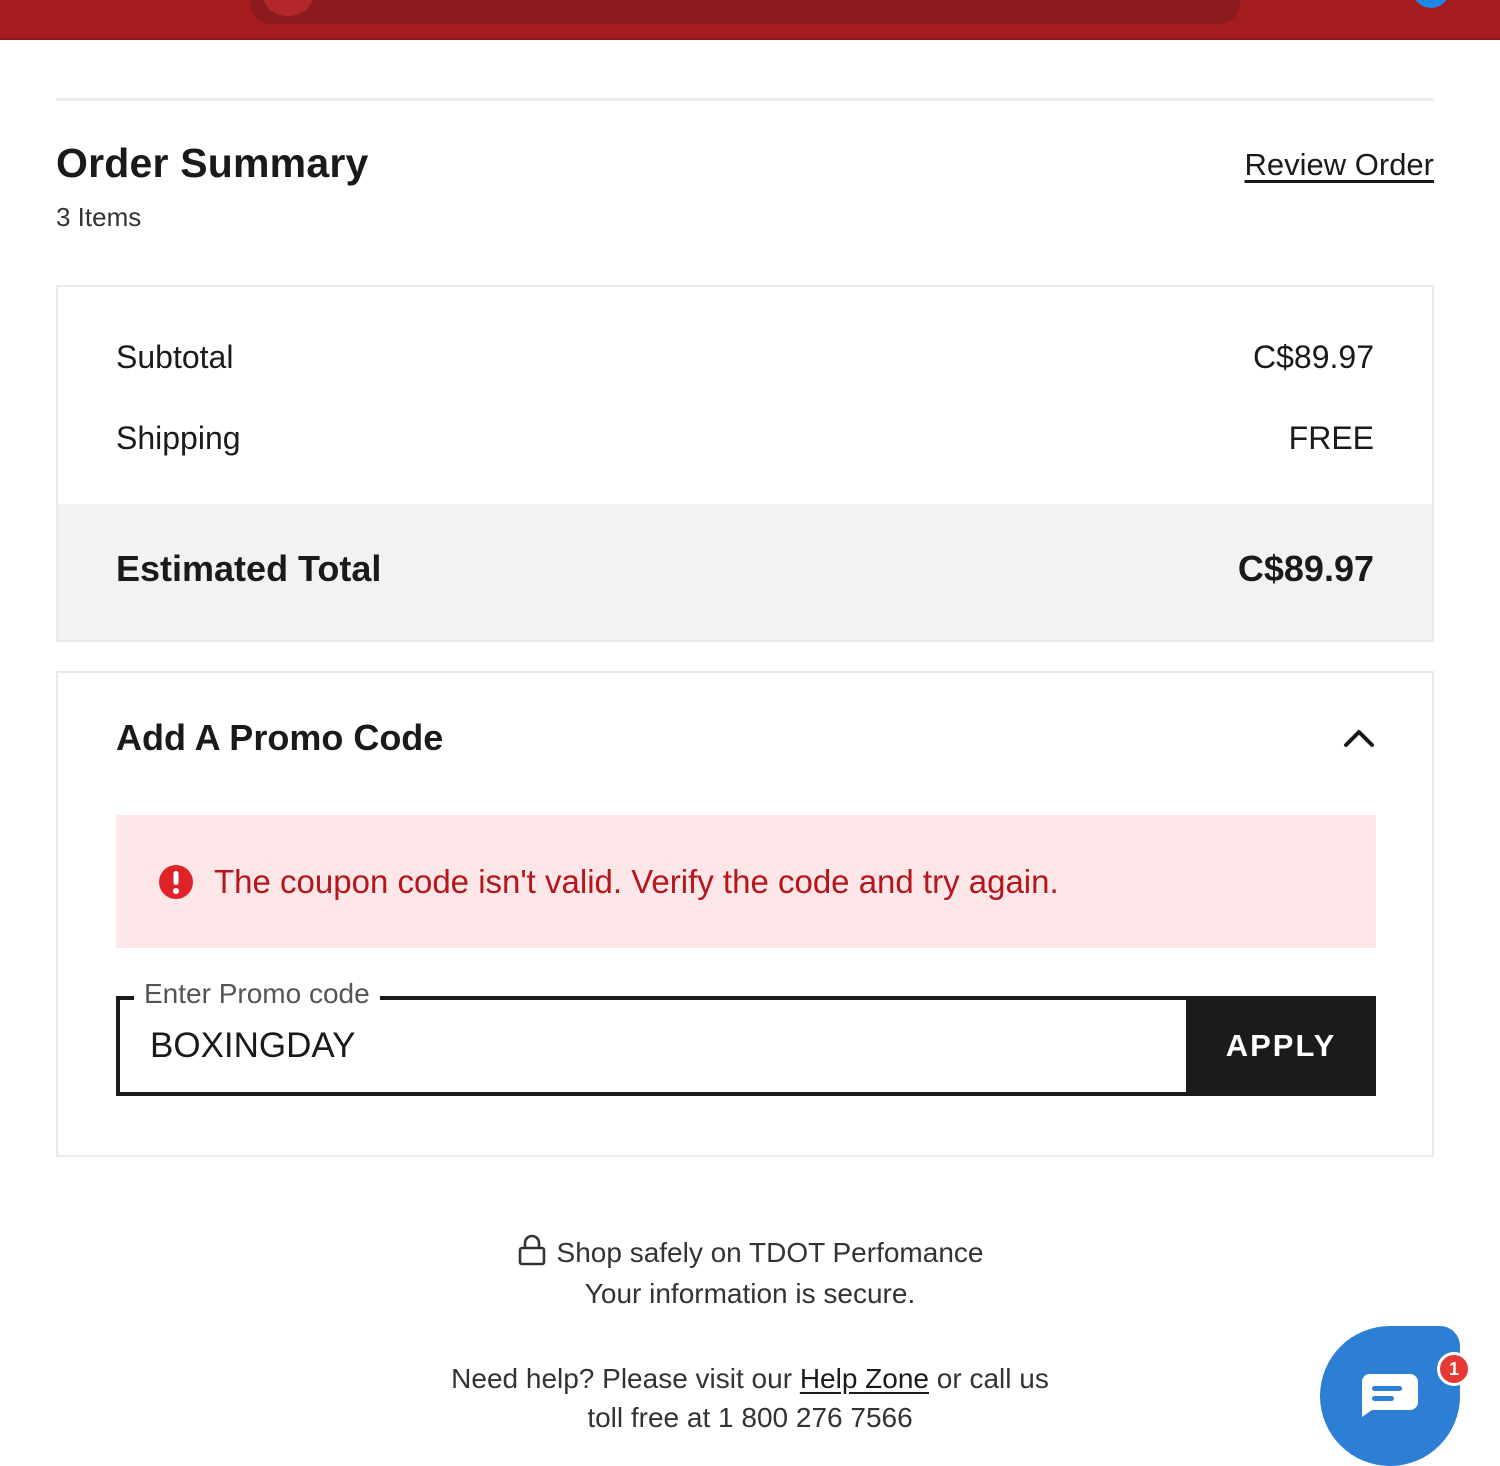  I want to click on divider, so click(745, 99).